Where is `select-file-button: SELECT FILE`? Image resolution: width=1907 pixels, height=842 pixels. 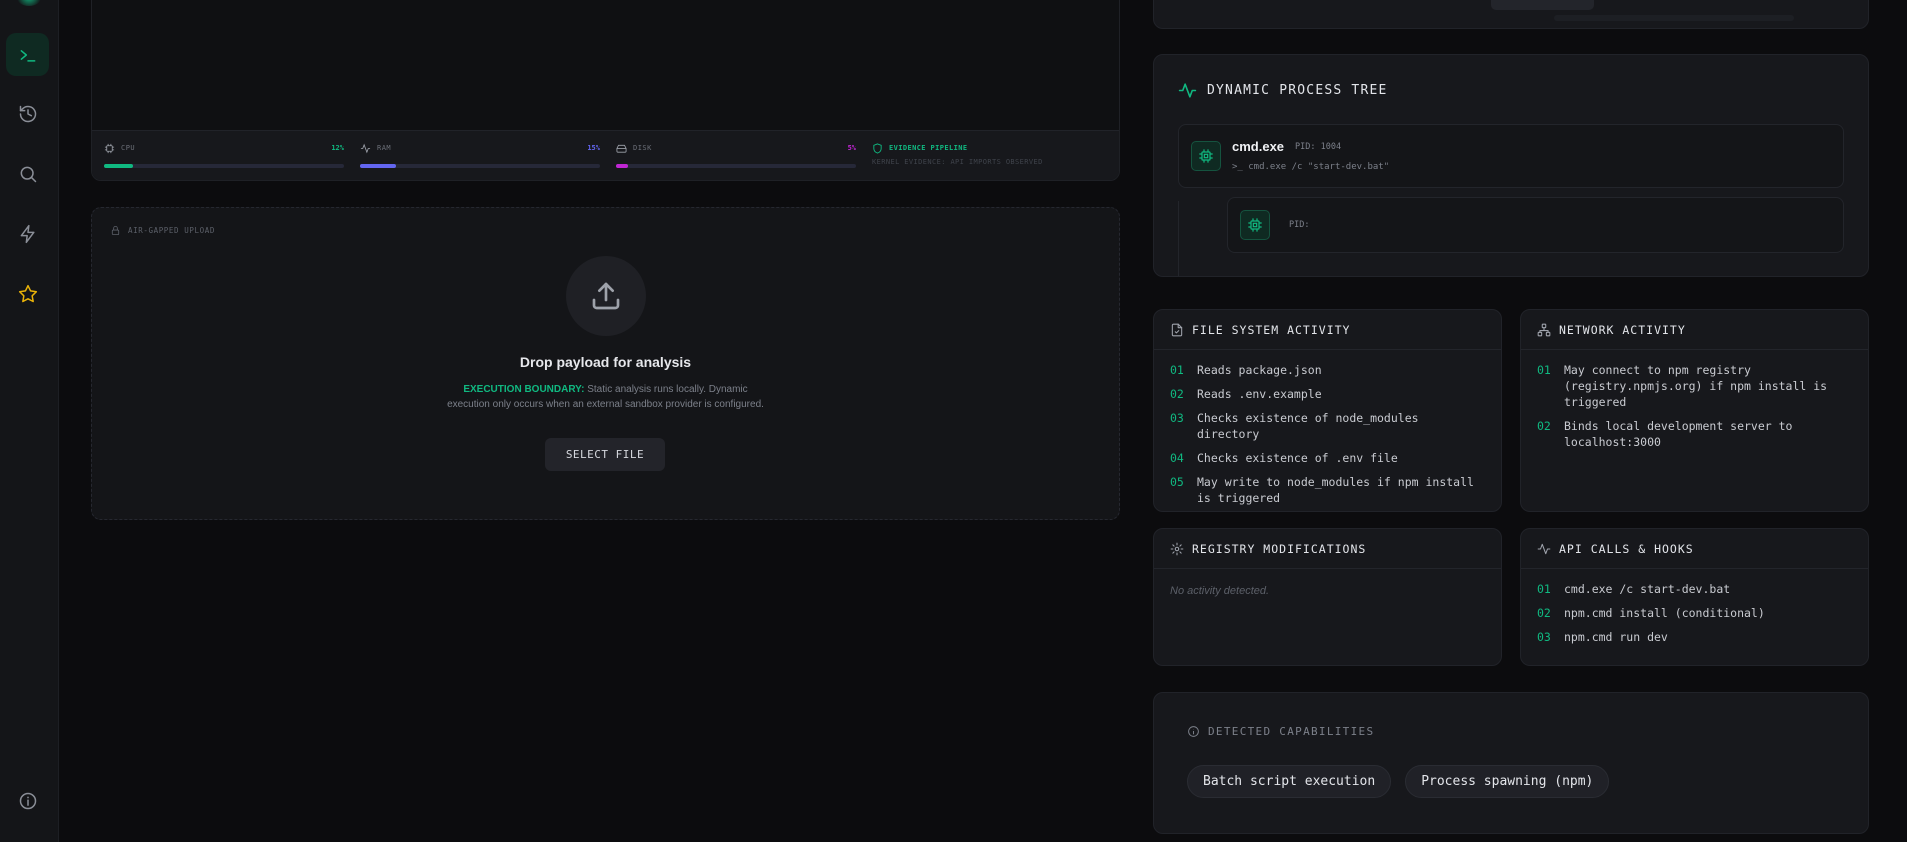
select-file-button: SELECT FILE is located at coordinates (605, 454).